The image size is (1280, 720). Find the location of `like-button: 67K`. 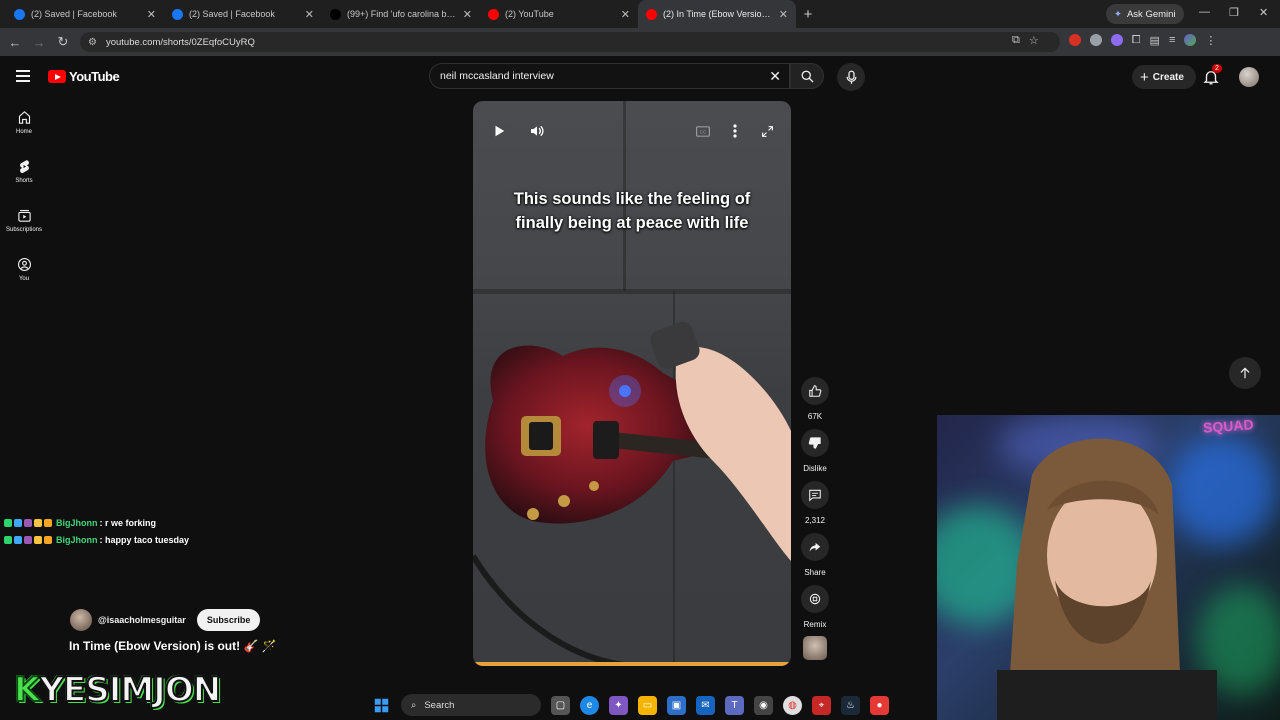

like-button: 67K is located at coordinates (815, 399).